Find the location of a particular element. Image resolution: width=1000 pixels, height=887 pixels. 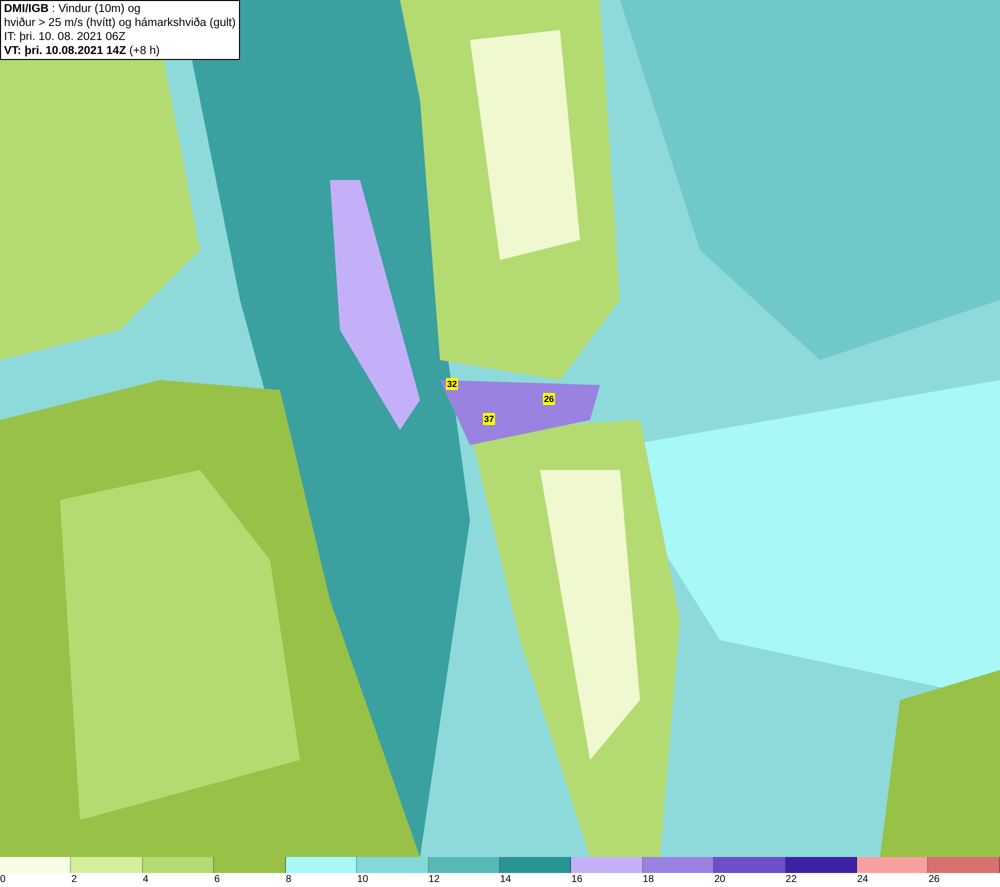

legend-label: 14 is located at coordinates (506, 880).